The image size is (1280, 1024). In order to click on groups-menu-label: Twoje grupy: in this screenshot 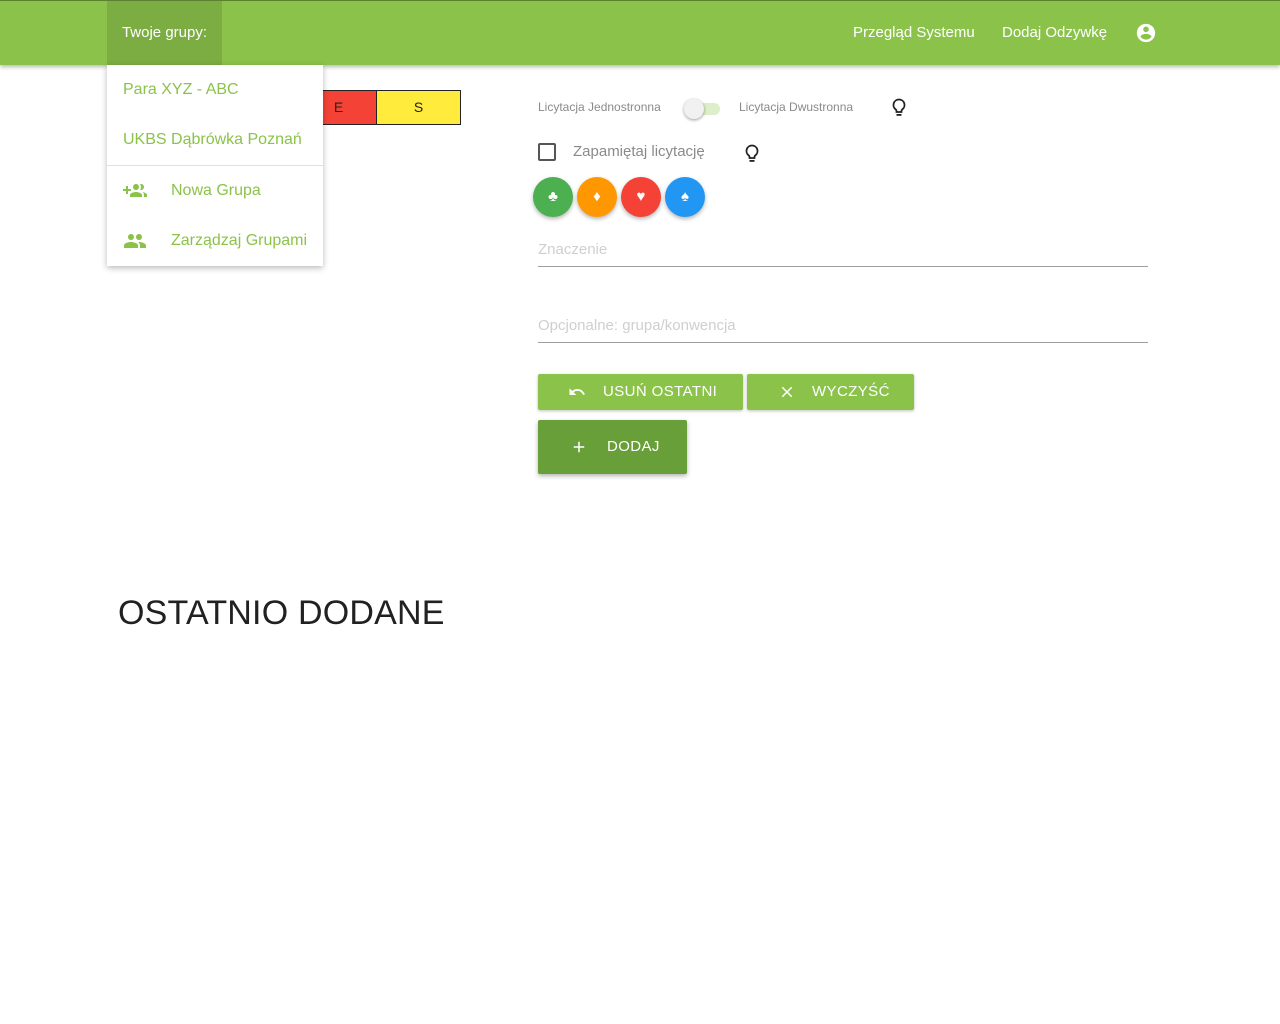, I will do `click(164, 32)`.